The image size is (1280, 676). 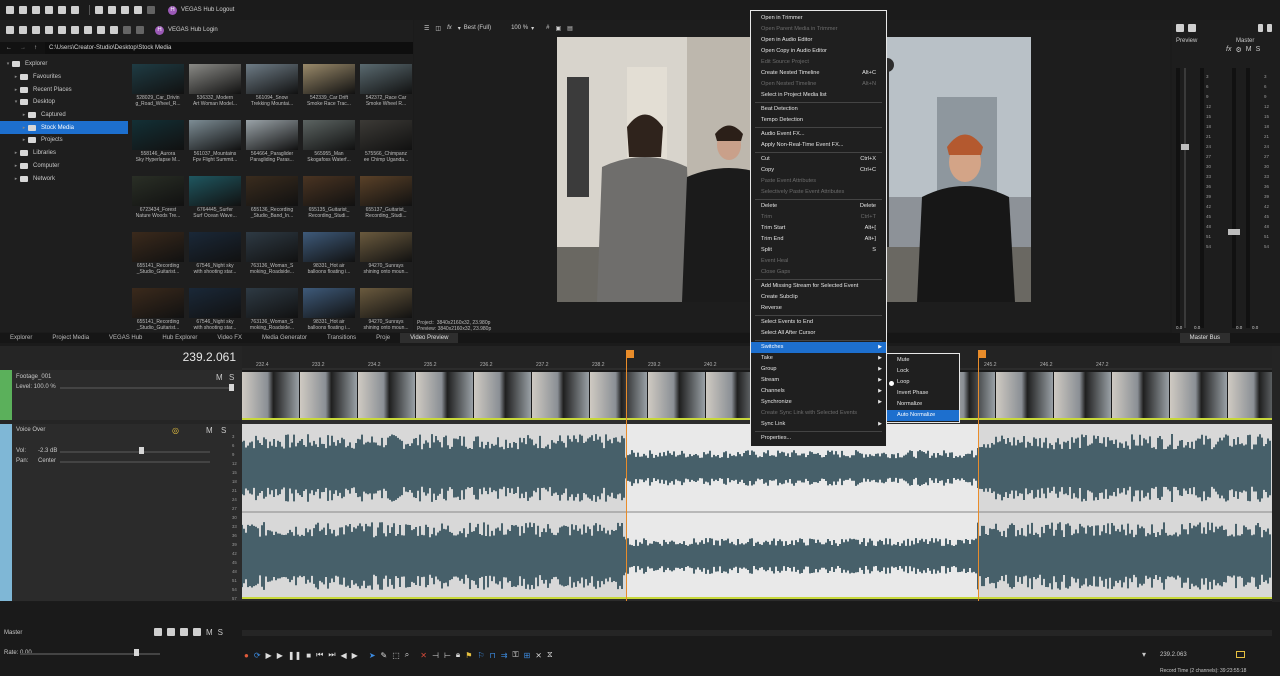 I want to click on delete-icon: ✕, so click(x=423, y=655).